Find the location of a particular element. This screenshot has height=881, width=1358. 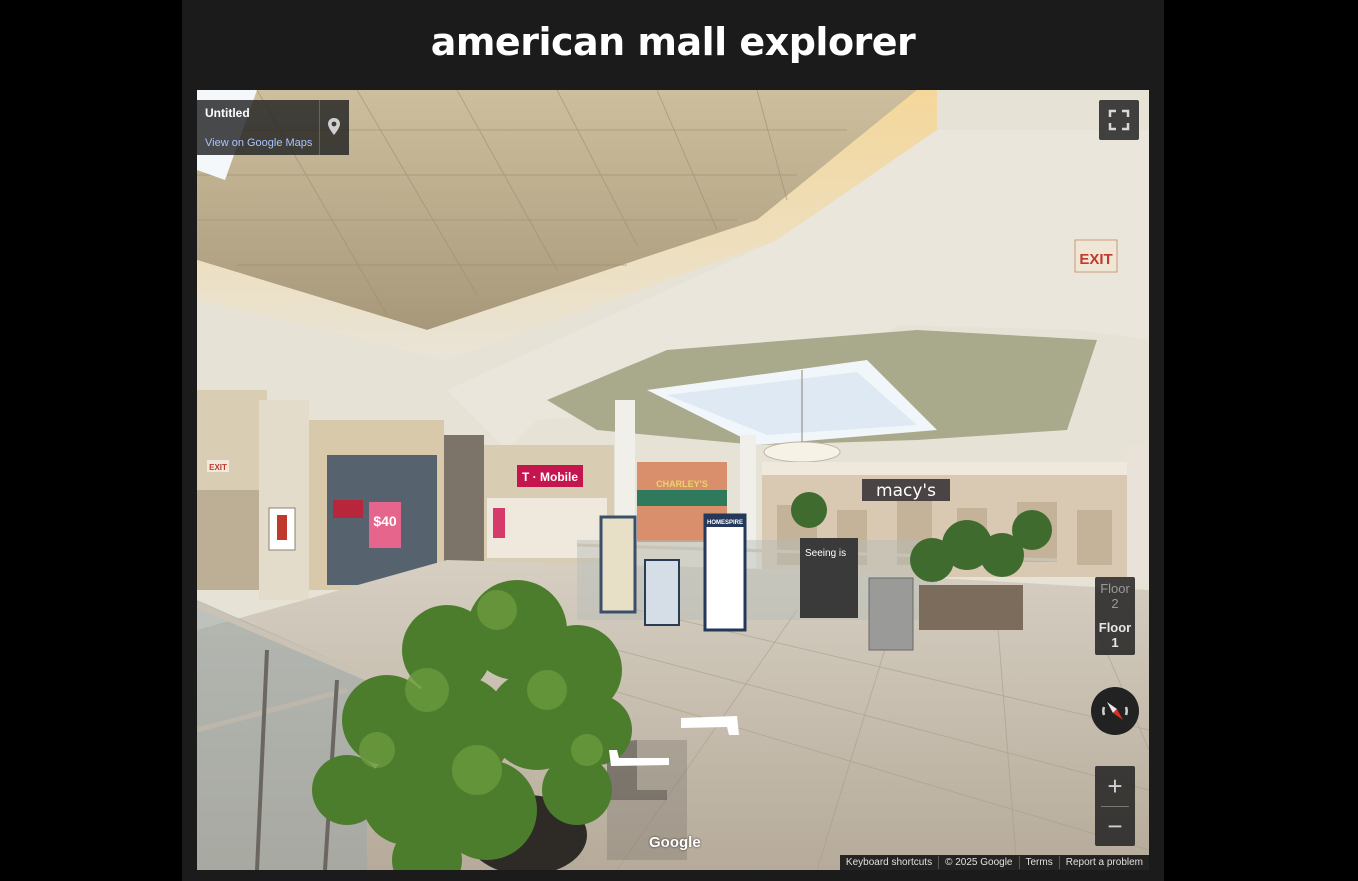

floor-number: 1 is located at coordinates (1115, 642).